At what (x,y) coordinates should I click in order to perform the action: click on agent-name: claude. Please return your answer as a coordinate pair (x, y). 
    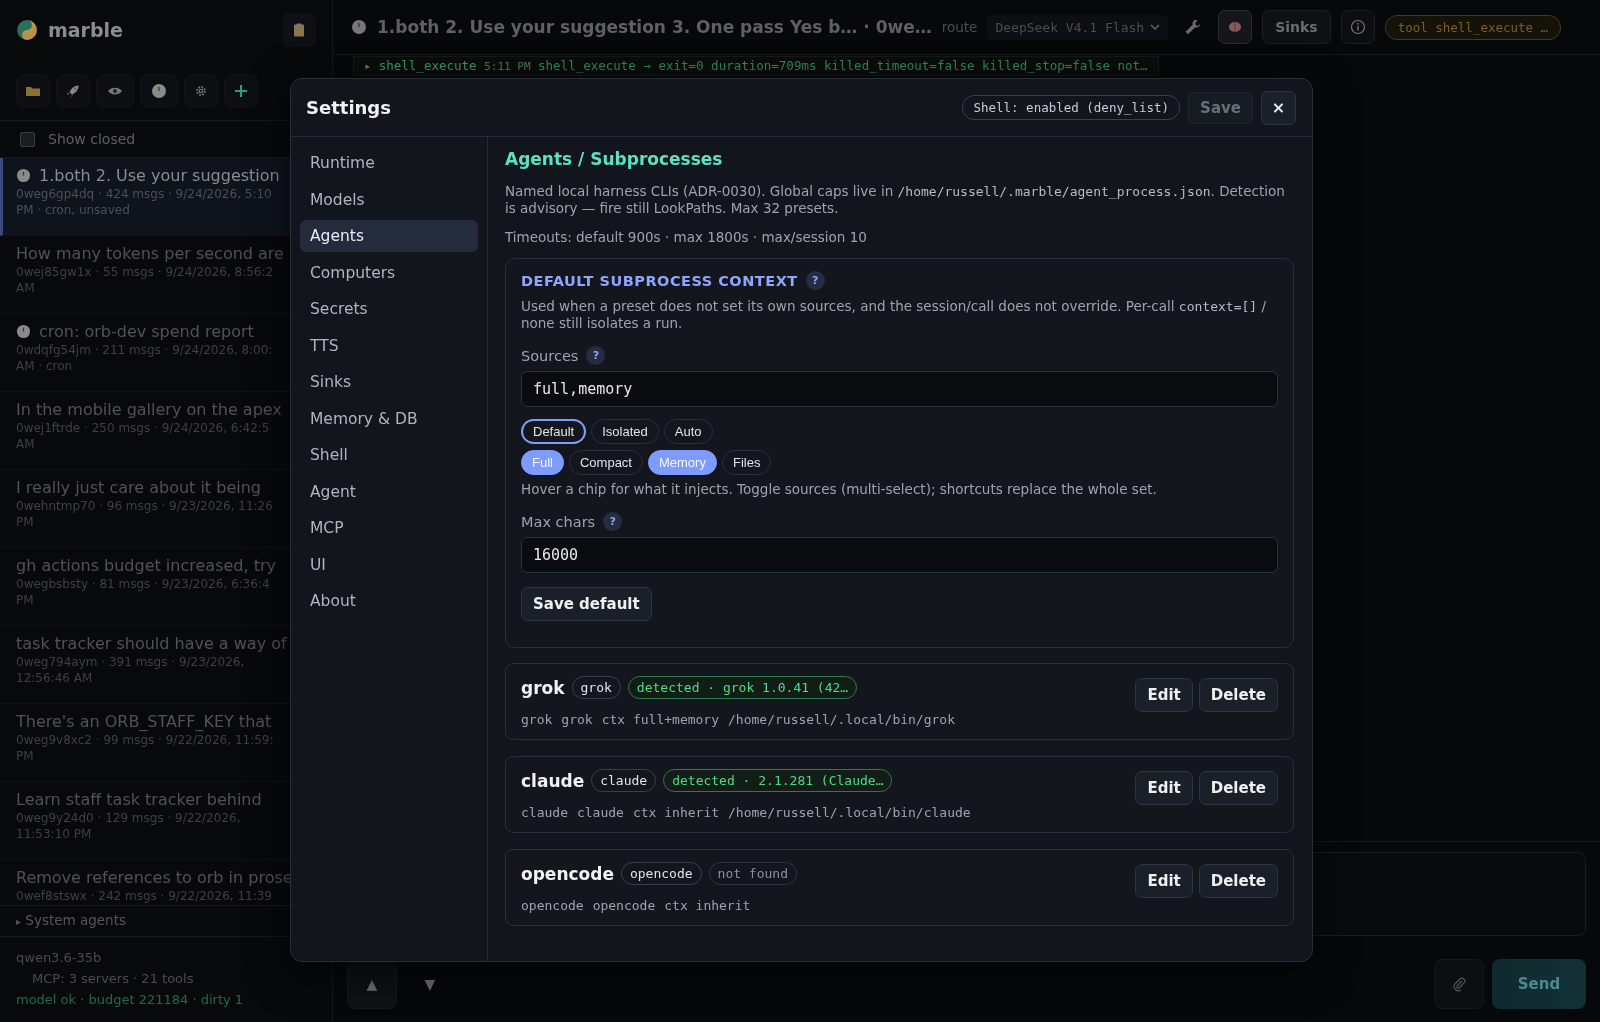
    Looking at the image, I should click on (553, 780).